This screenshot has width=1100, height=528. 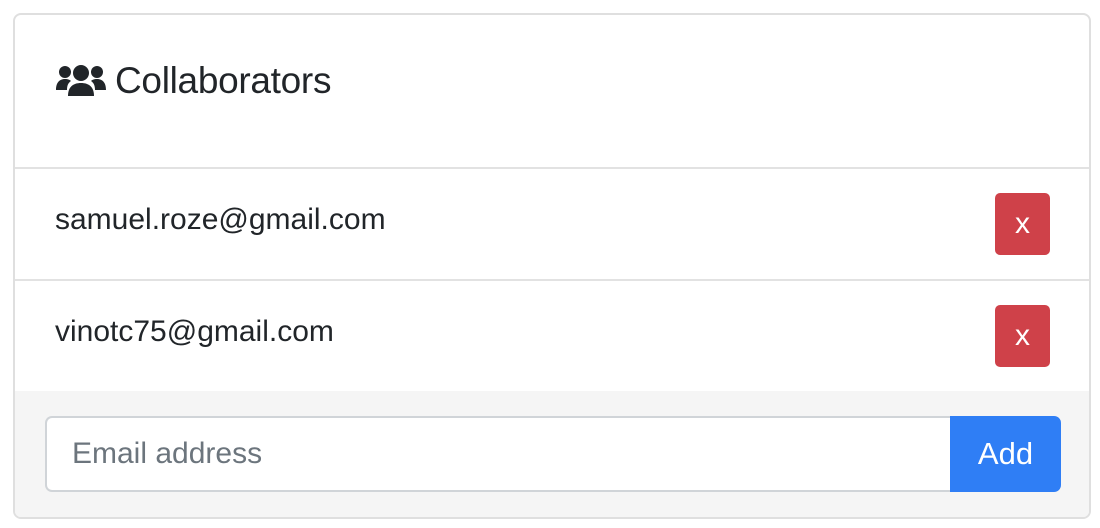 What do you see at coordinates (194, 331) in the screenshot?
I see `collaborator-email: vinotc75@gmail.com` at bounding box center [194, 331].